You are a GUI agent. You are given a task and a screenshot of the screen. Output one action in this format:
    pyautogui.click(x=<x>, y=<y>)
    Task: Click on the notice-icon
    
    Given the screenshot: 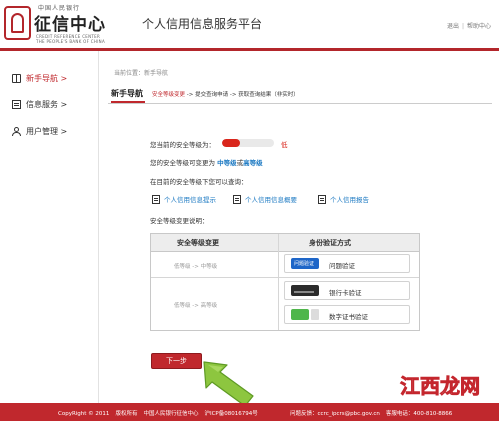 What is the action you would take?
    pyautogui.click(x=156, y=199)
    